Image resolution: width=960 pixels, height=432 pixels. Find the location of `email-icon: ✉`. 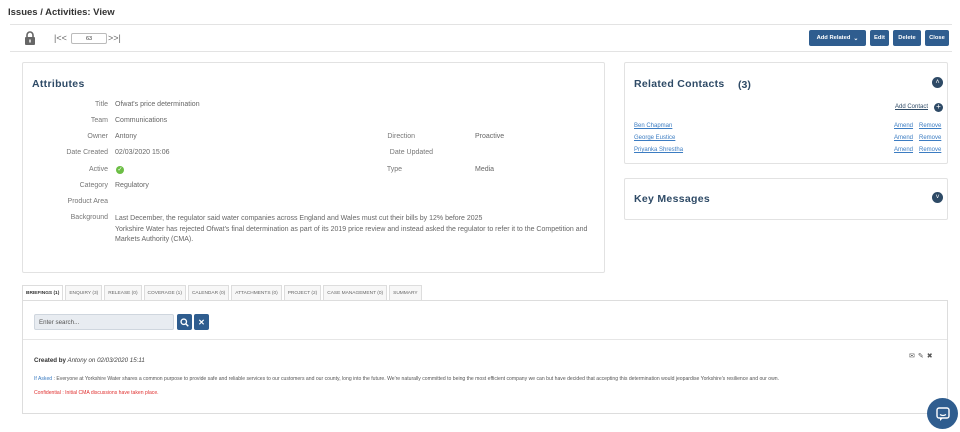

email-icon: ✉ is located at coordinates (912, 356).